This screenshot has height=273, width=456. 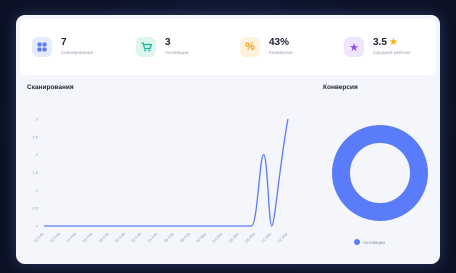 What do you see at coordinates (120, 237) in the screenshot?
I see `x-tick-label: 20 Feb` at bounding box center [120, 237].